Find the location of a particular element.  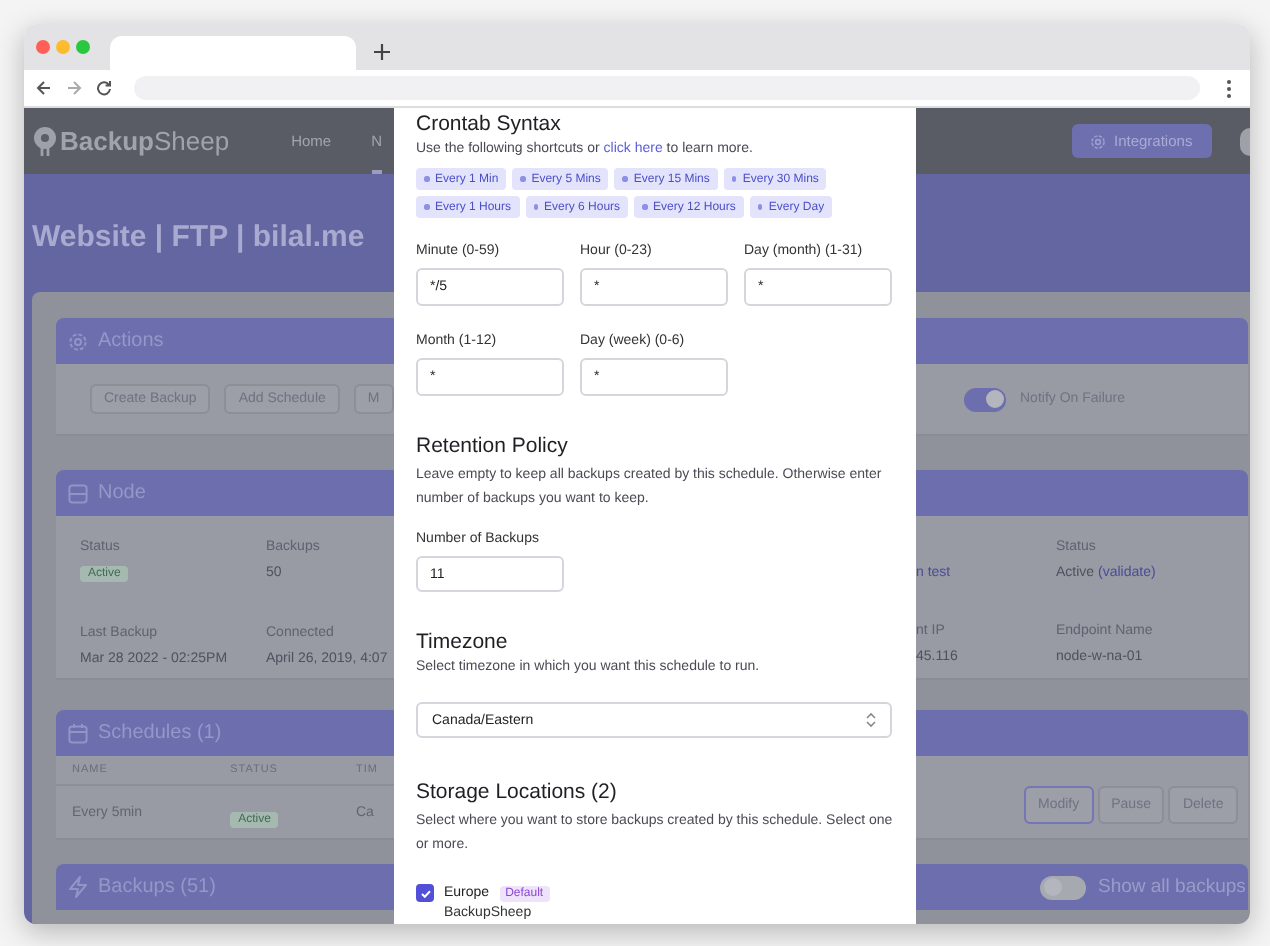

checkbox is located at coordinates (425, 893).